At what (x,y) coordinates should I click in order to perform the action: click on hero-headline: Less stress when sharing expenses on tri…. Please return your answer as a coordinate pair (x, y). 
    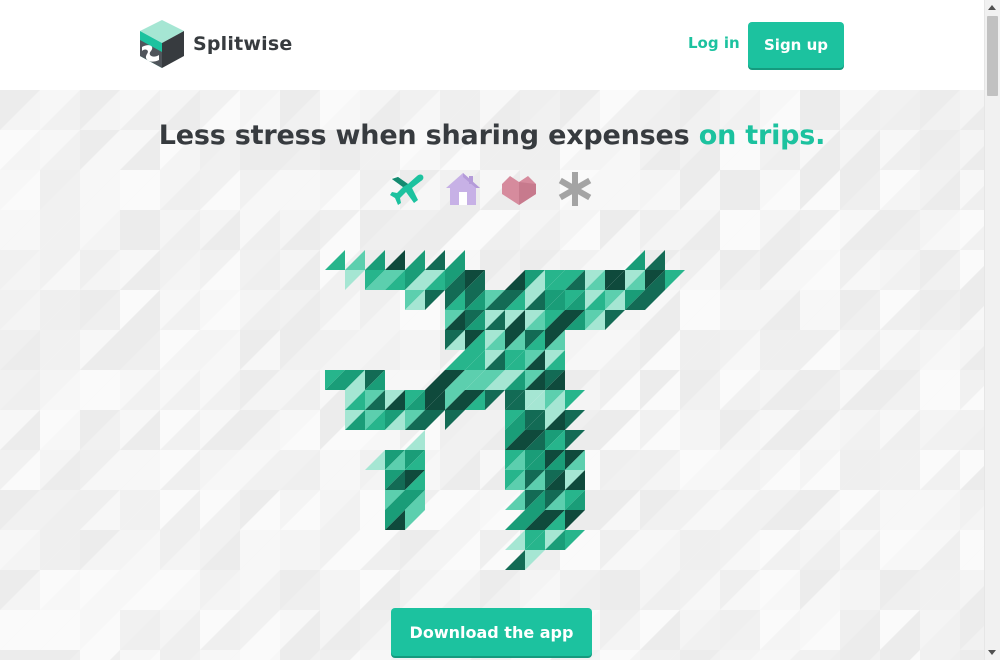
    Looking at the image, I should click on (492, 135).